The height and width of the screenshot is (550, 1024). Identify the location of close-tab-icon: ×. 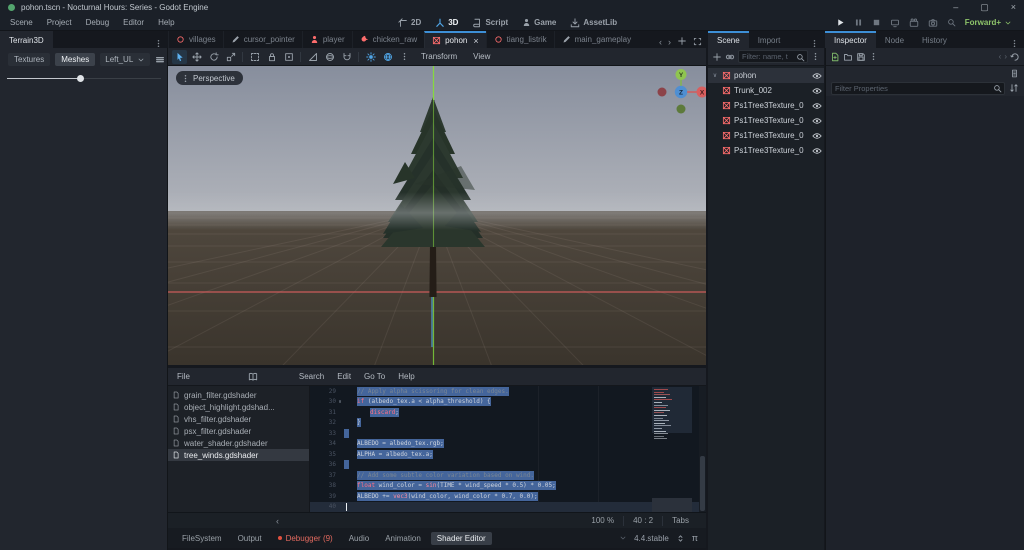
(475, 41).